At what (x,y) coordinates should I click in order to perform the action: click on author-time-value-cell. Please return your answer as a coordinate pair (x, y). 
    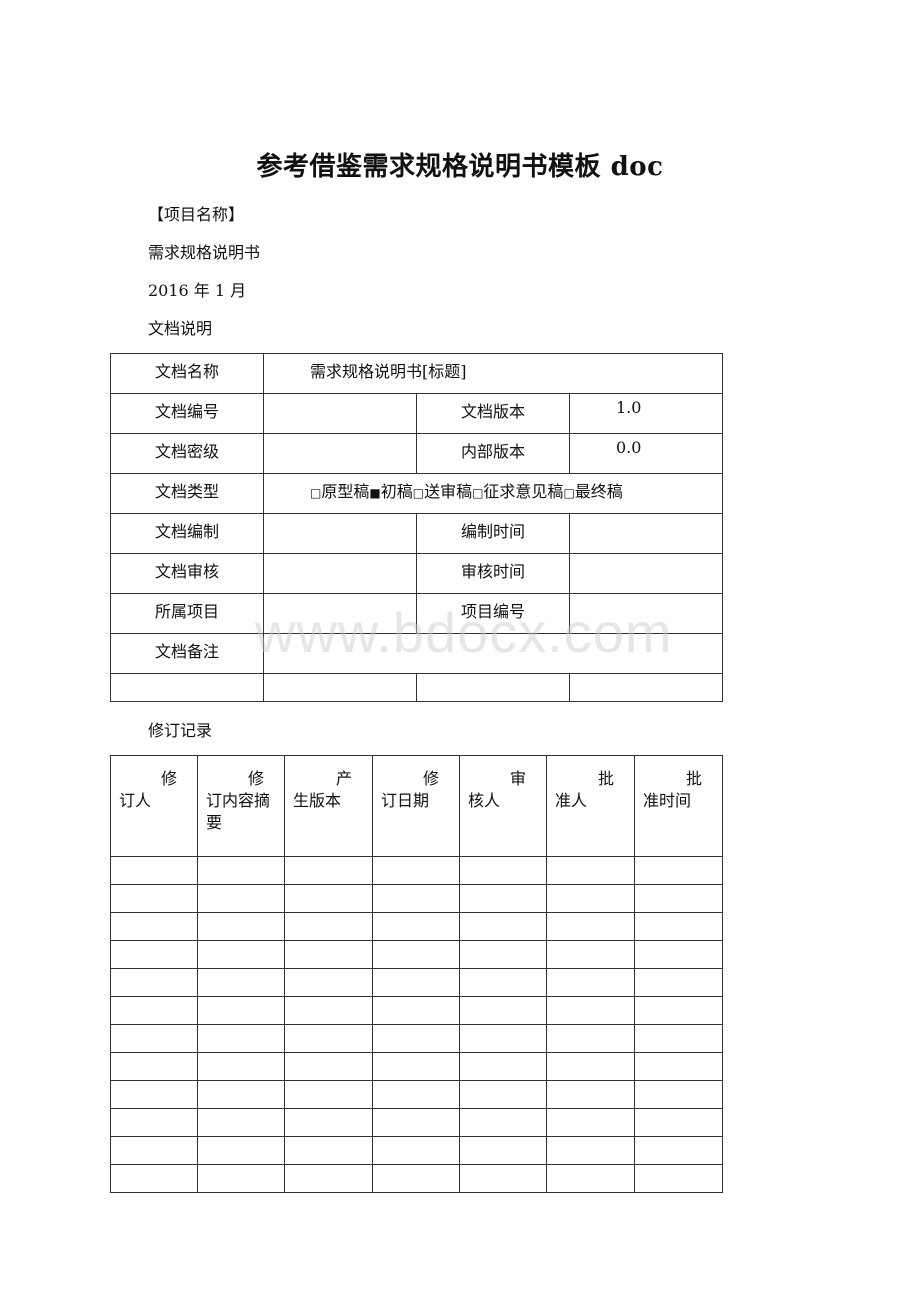
    Looking at the image, I should click on (646, 533).